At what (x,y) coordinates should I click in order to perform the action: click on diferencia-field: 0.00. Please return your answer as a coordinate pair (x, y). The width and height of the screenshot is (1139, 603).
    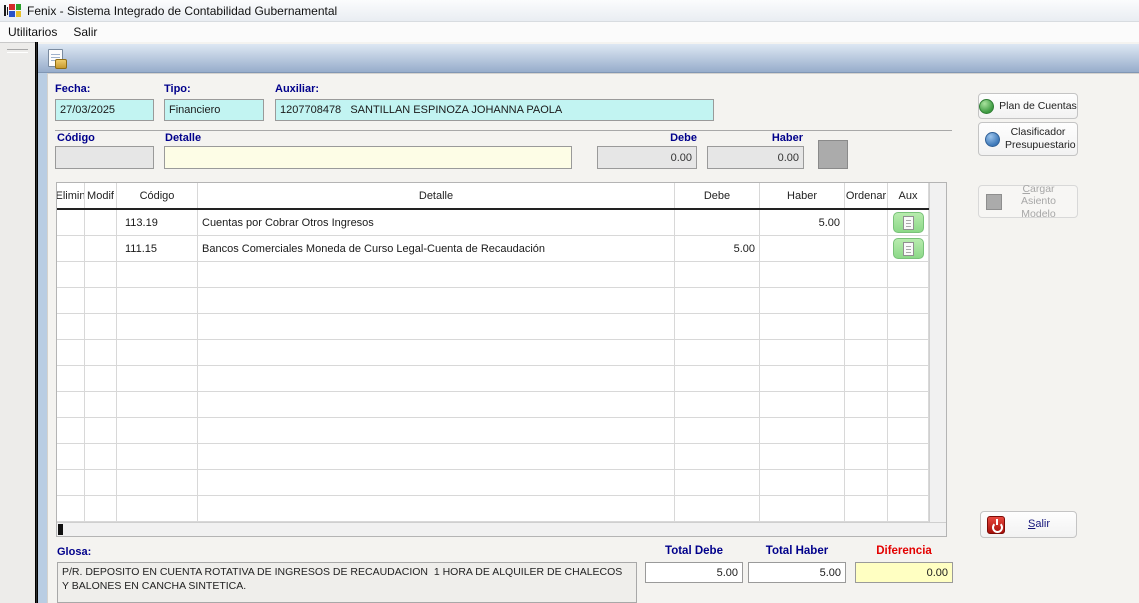
    Looking at the image, I should click on (904, 572).